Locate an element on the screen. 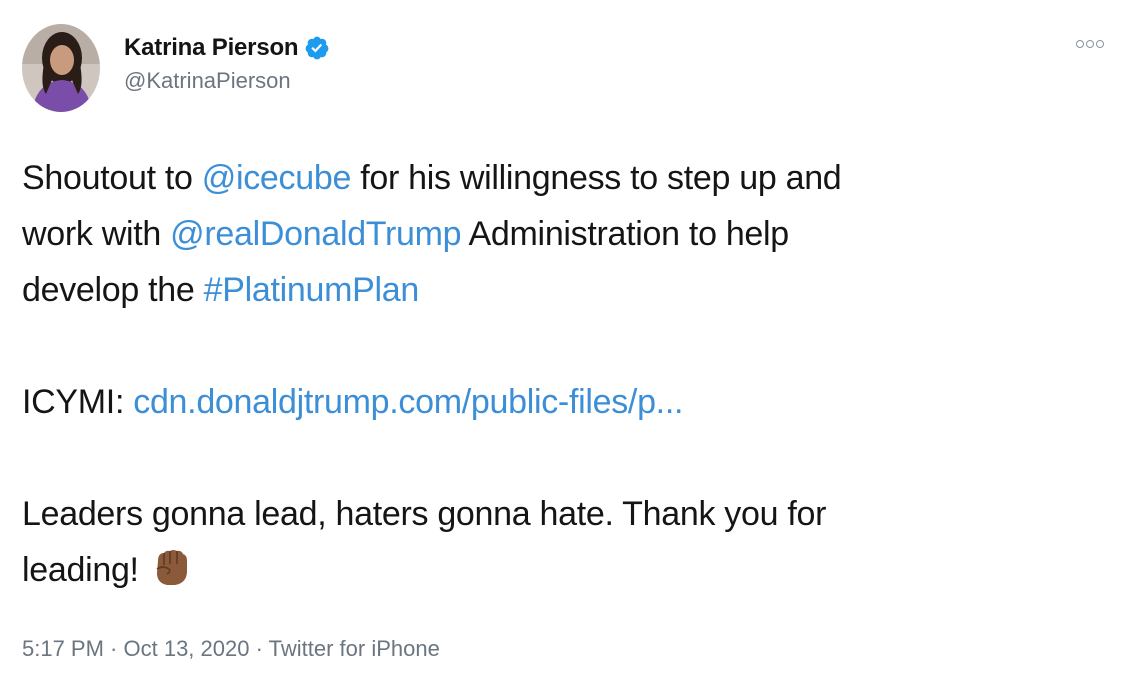 The image size is (1128, 688). author-handle: @KatrinaPierson is located at coordinates (227, 81).